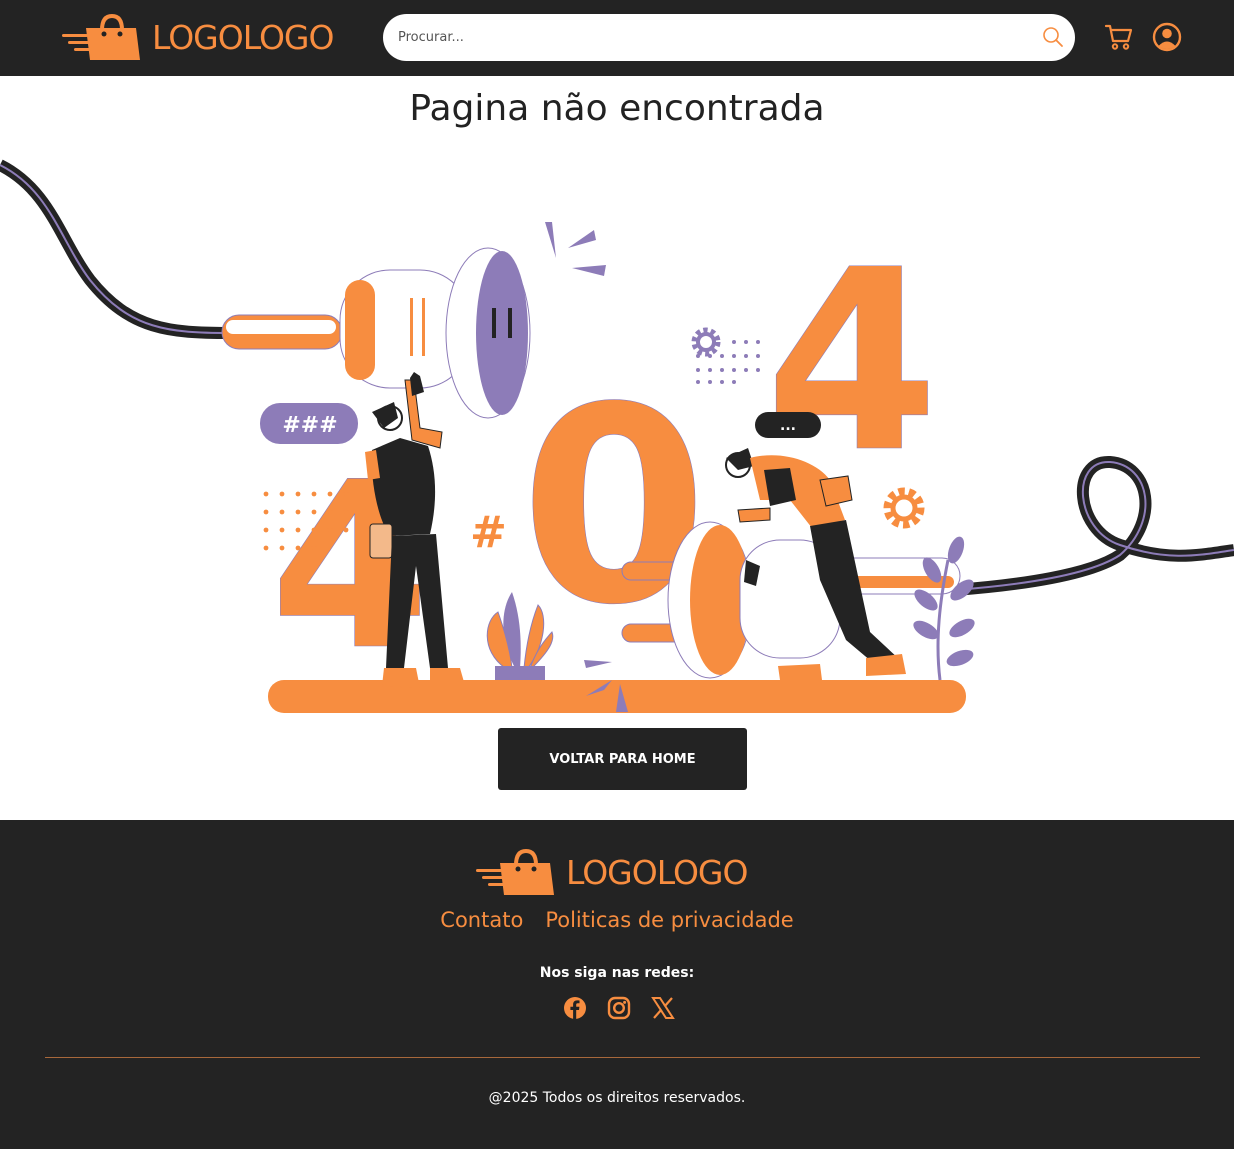  I want to click on footer-link-privacy: Politicas de privacidade, so click(669, 920).